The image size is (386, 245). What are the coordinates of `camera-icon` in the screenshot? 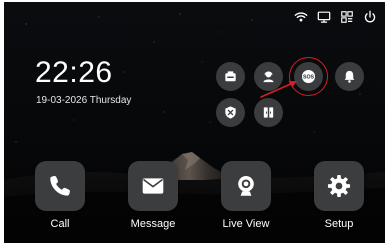 It's located at (246, 186).